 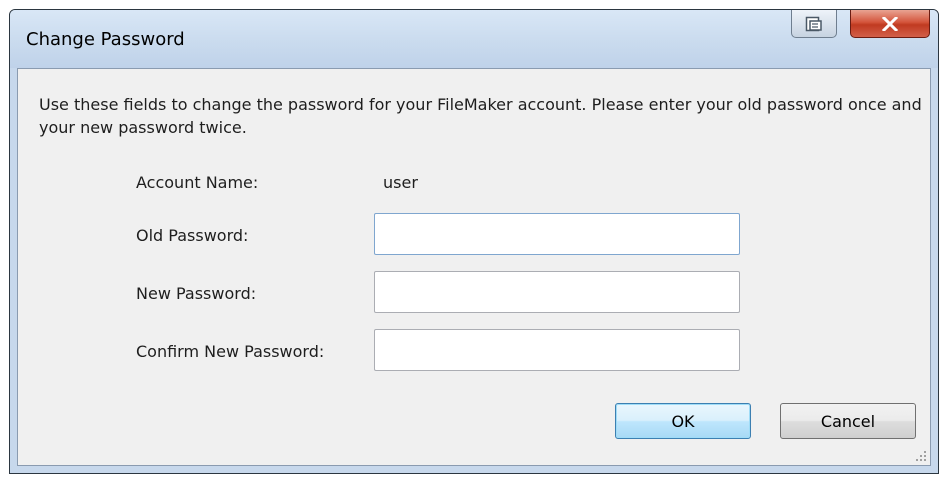 What do you see at coordinates (921, 456) in the screenshot?
I see `resize-grip-icon` at bounding box center [921, 456].